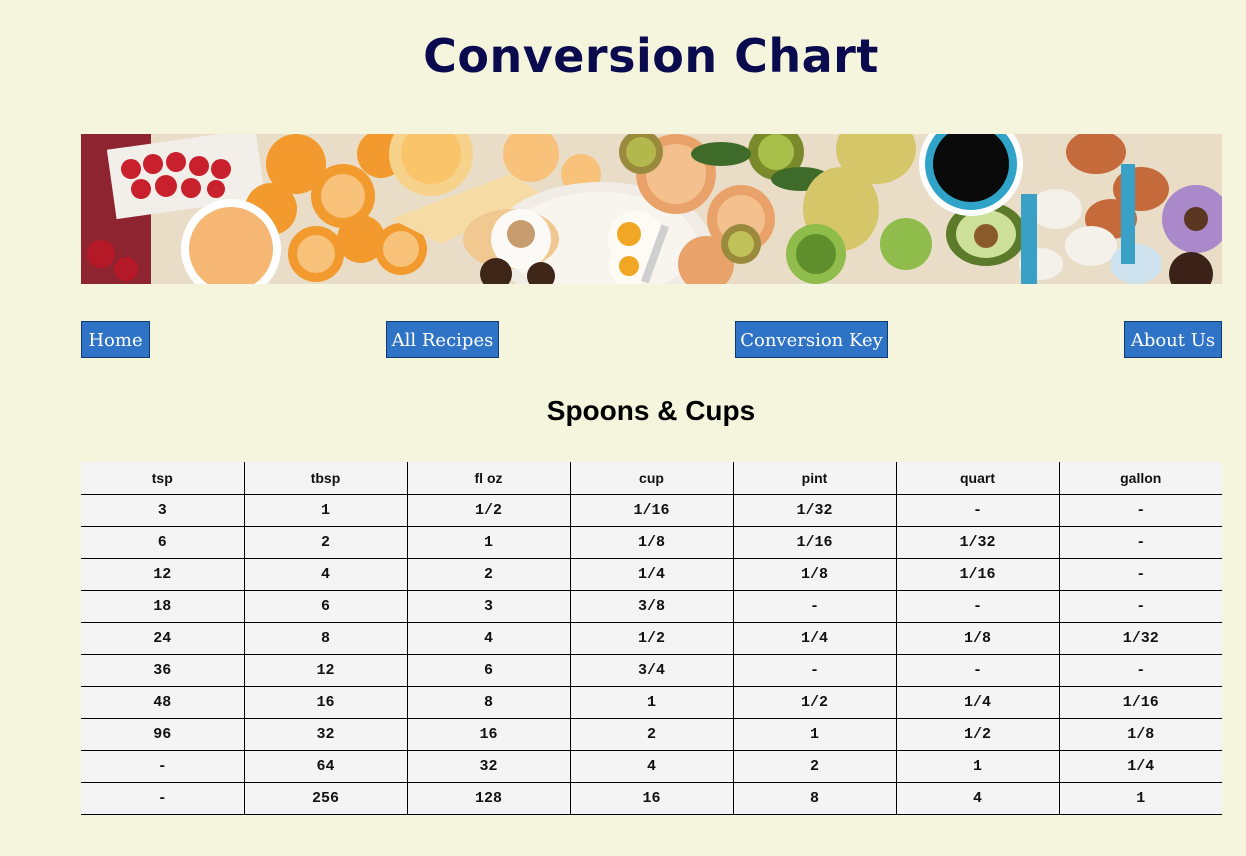 This screenshot has height=856, width=1246. Describe the element at coordinates (651, 56) in the screenshot. I see `page-title: Conversion Chart` at that location.